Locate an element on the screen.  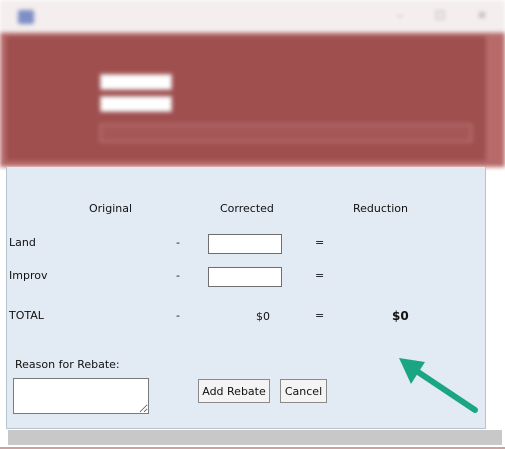
window-titlebar: – ☐ ✕ is located at coordinates (252, 16).